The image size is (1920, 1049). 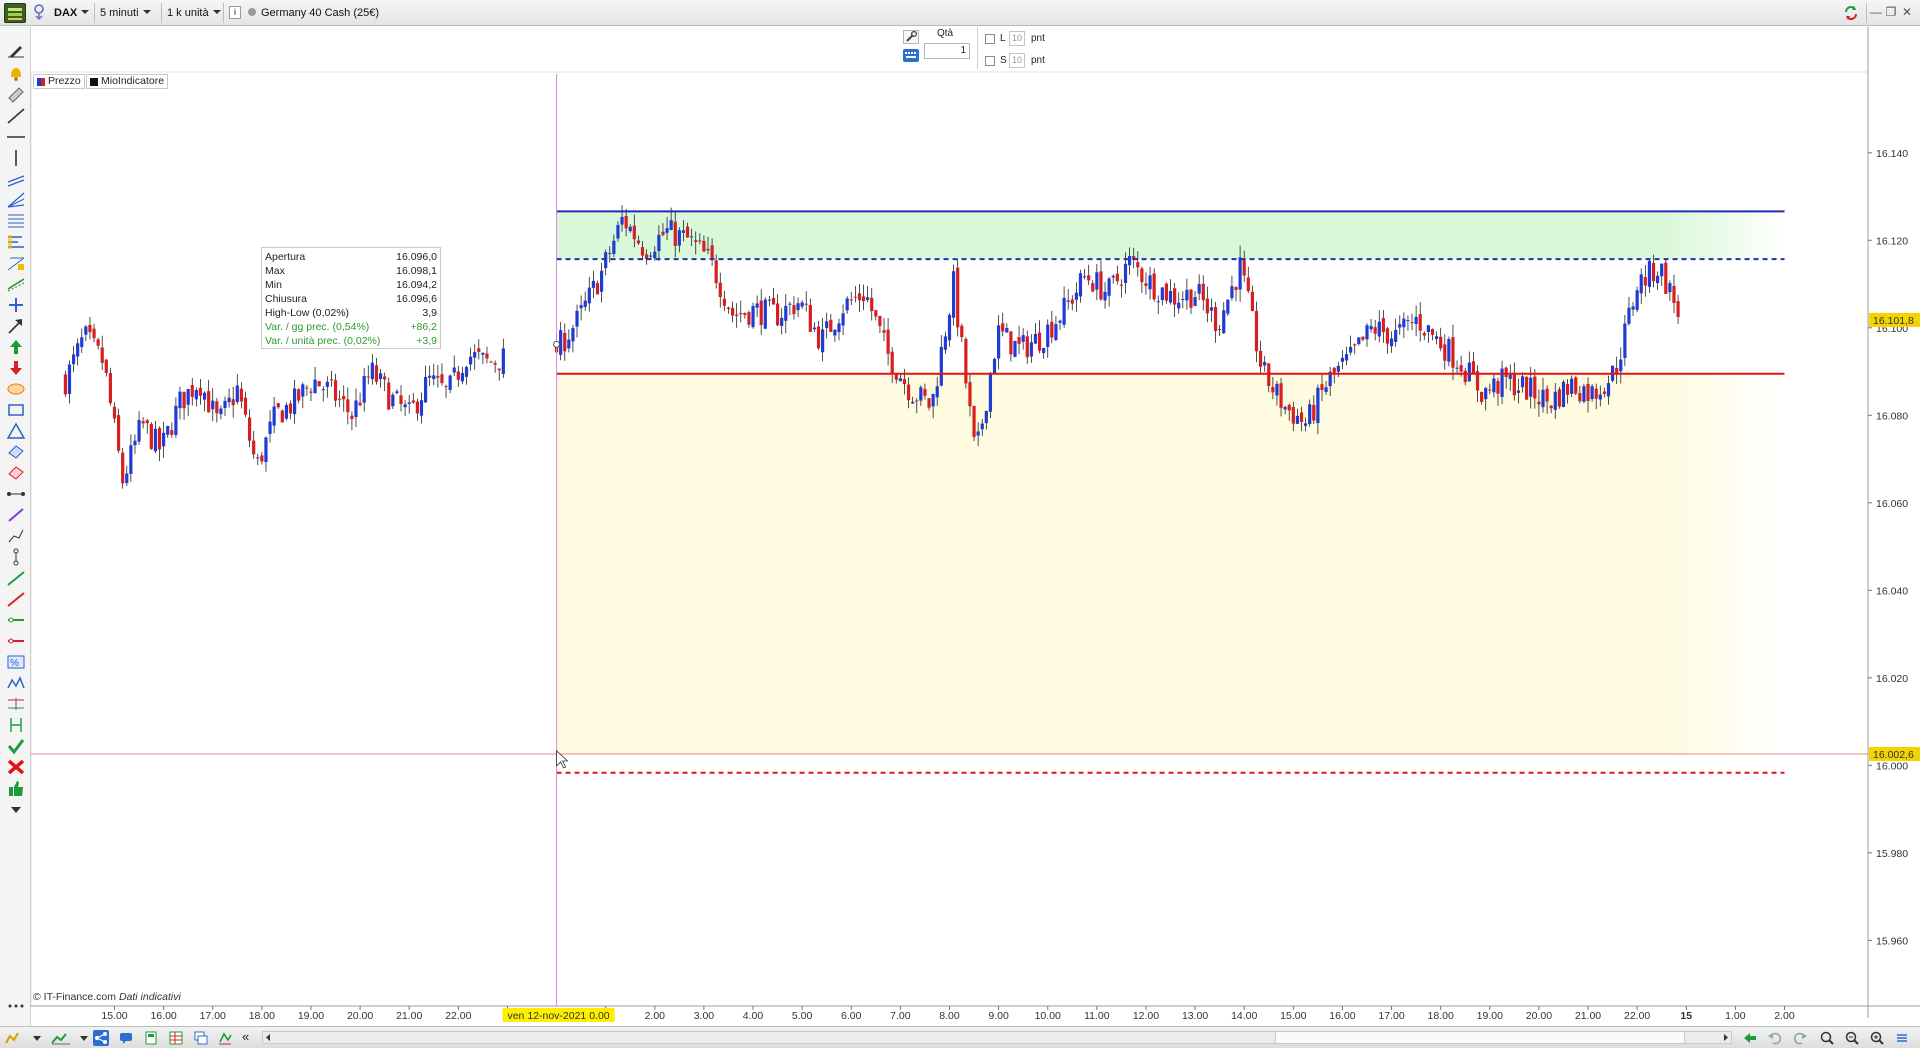 I want to click on symbol-settings-icon, so click(x=40, y=13).